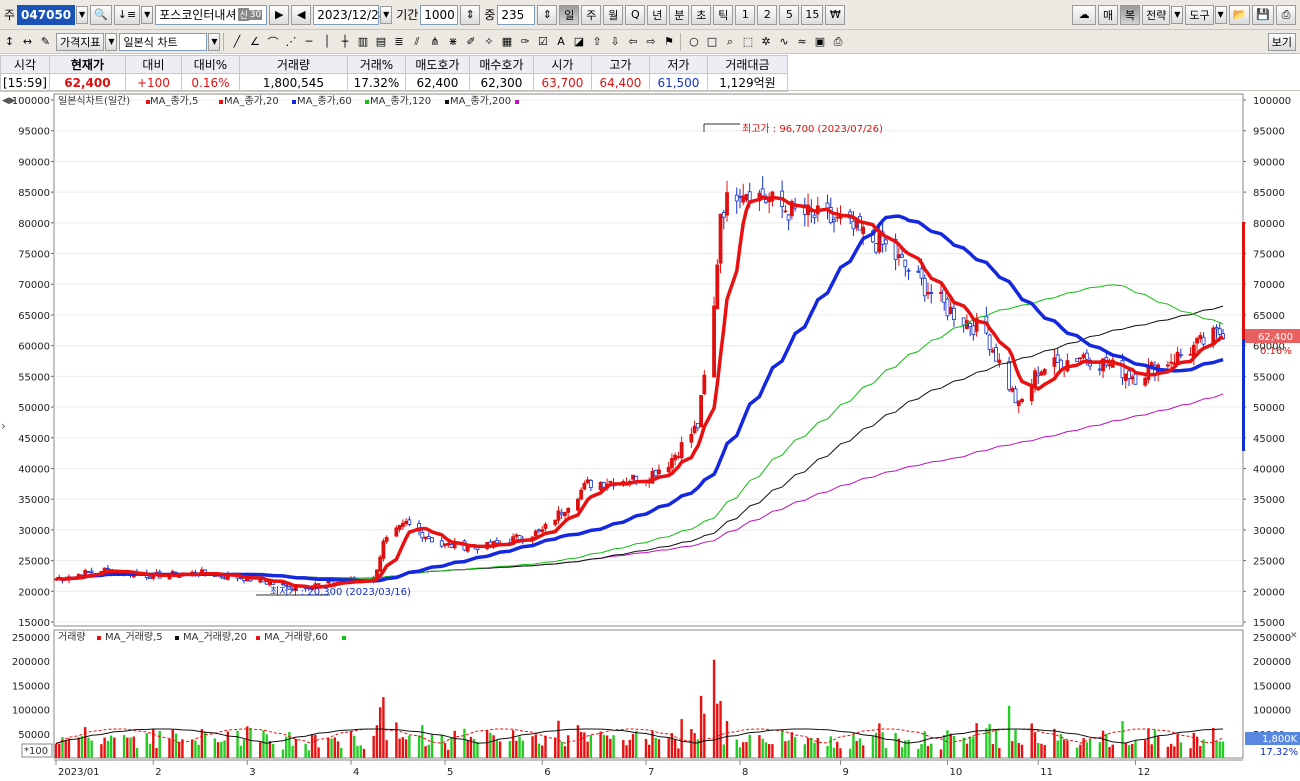  I want to click on close-pane-icon: ✕, so click(1294, 636).